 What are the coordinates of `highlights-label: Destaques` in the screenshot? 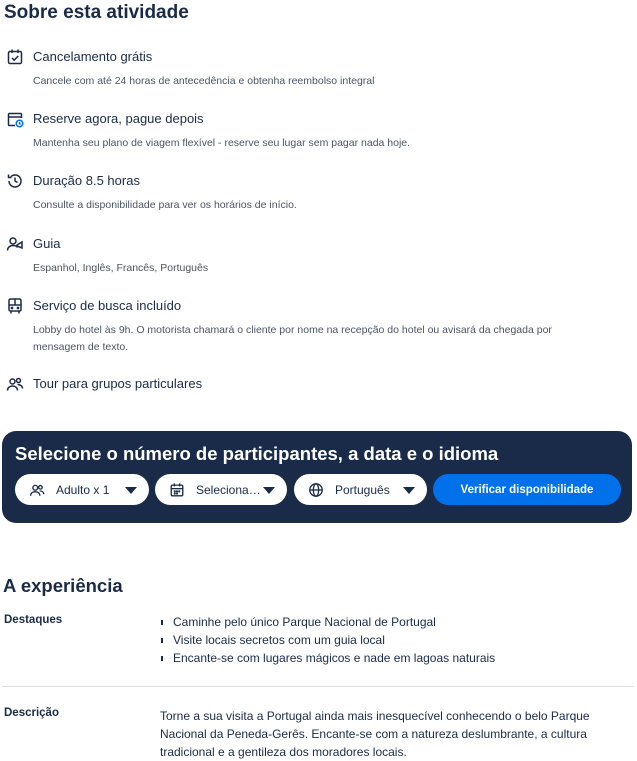 It's located at (33, 620).